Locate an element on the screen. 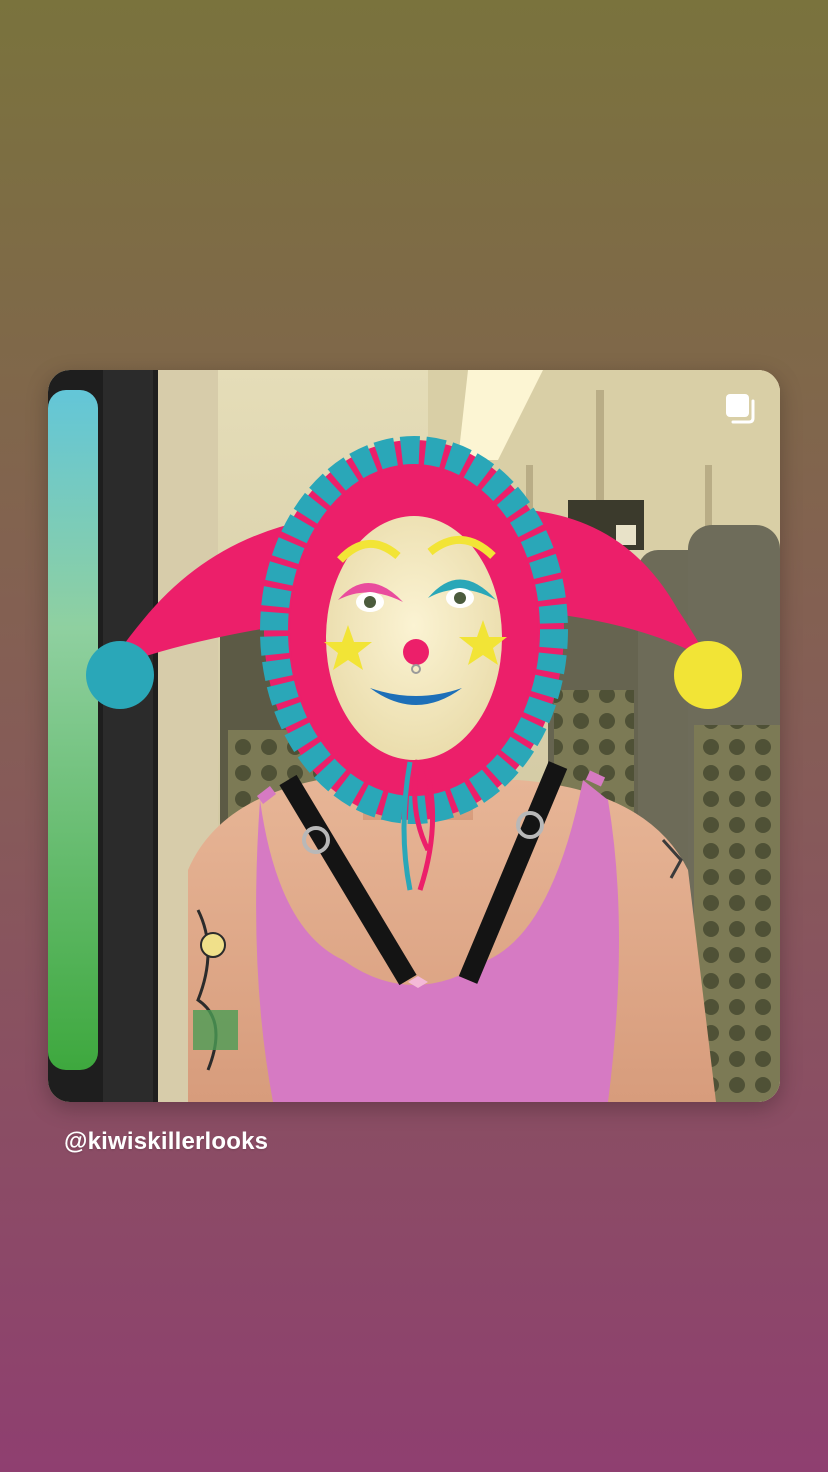 Image resolution: width=828 pixels, height=1472 pixels. multiple-posts-icon is located at coordinates (740, 409).